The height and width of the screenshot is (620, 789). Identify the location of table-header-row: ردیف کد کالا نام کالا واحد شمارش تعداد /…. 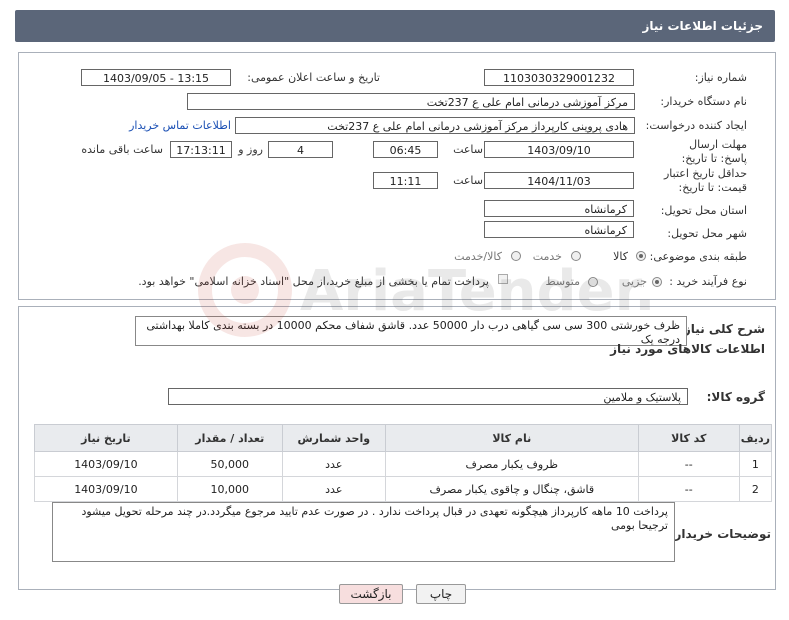
(403, 438).